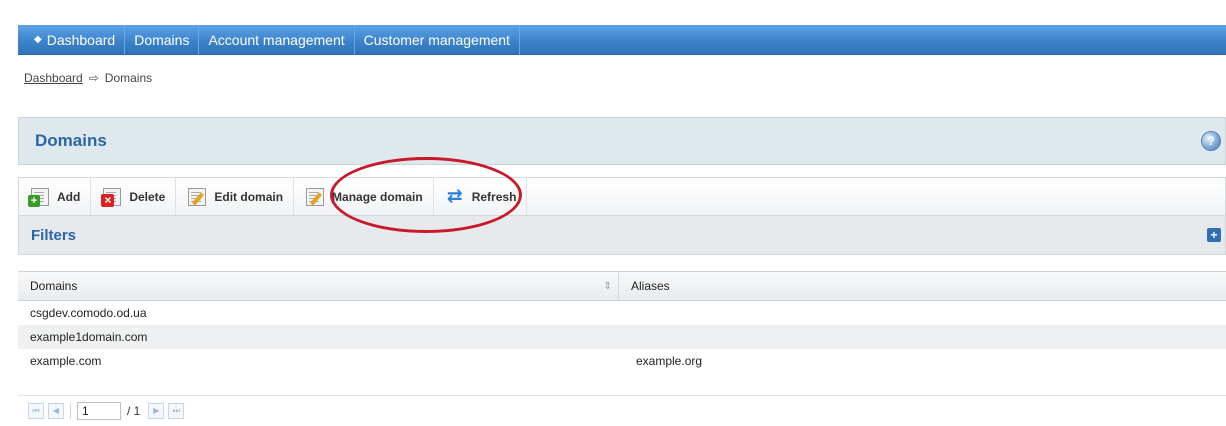  Describe the element at coordinates (922, 286) in the screenshot. I see `column-header-aliases: Aliases` at that location.